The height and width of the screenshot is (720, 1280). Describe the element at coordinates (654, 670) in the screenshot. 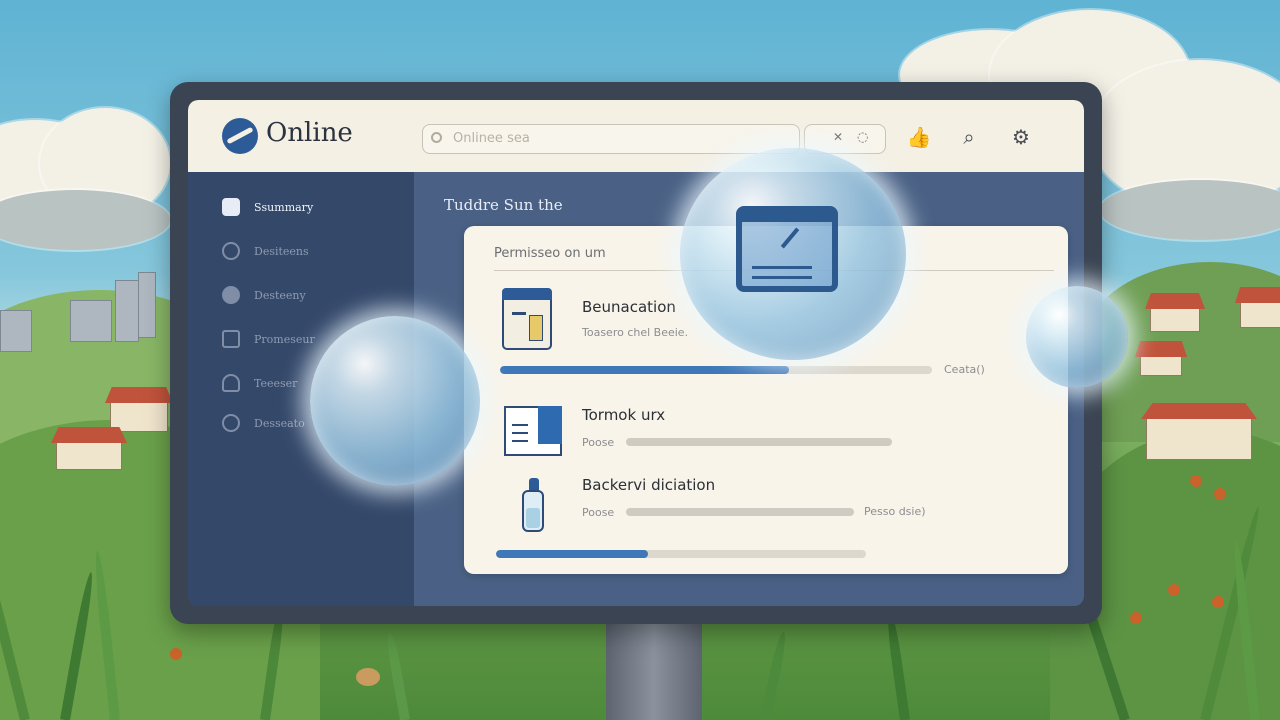

I see `monitor-stand` at that location.